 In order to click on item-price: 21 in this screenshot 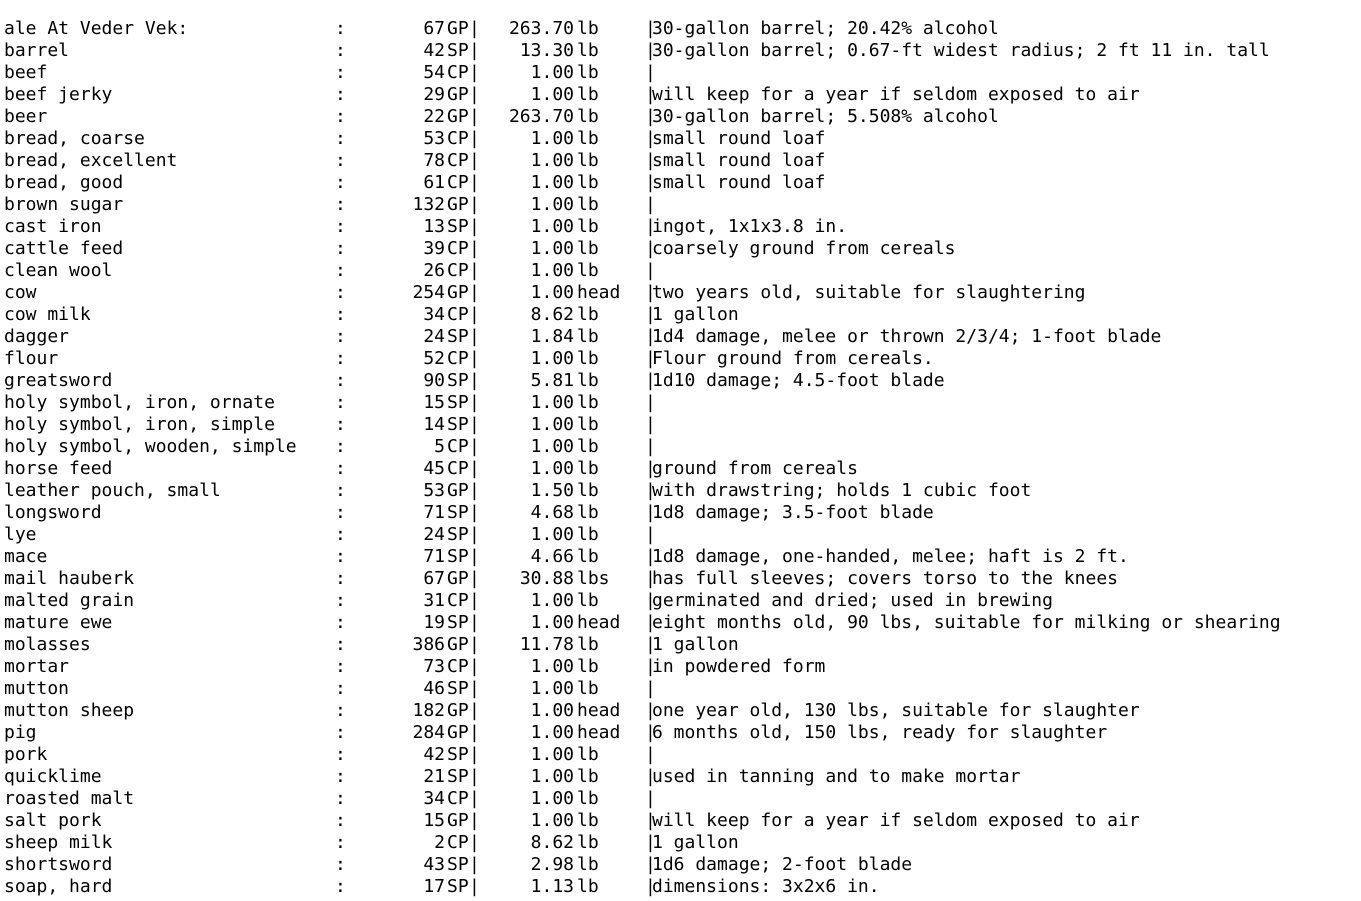, I will do `click(434, 776)`.